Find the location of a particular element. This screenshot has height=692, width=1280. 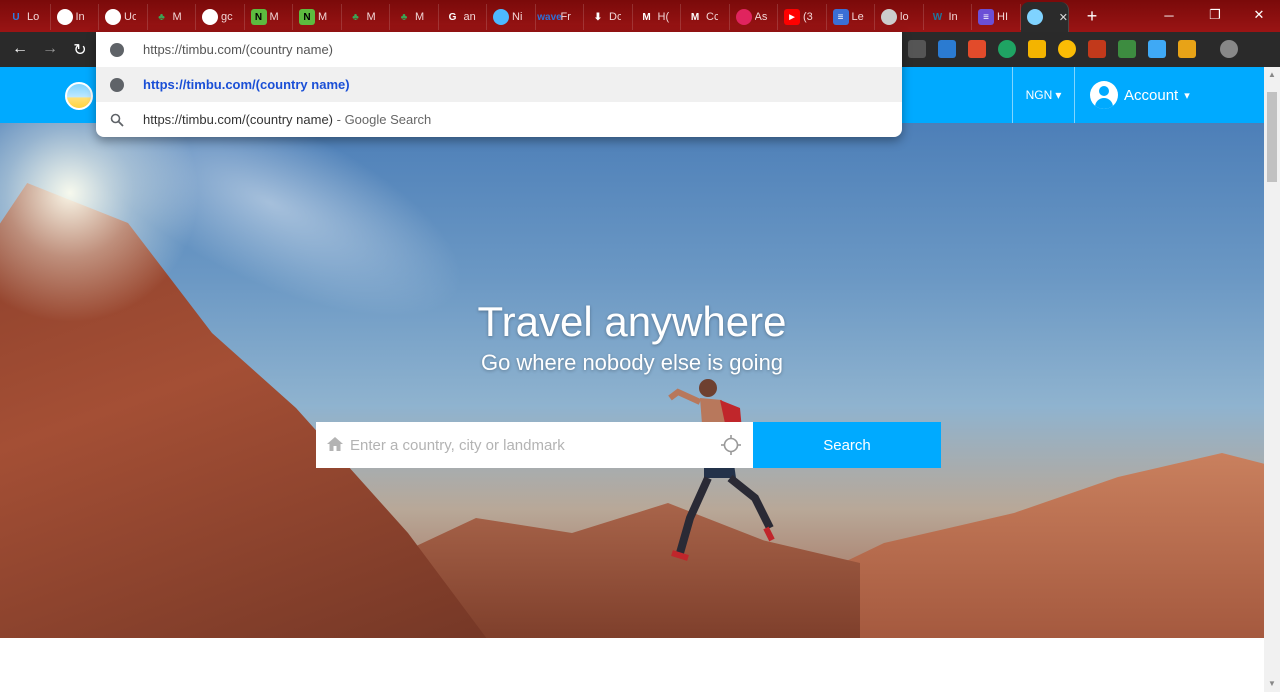

timbu-icon is located at coordinates (1034, 17).